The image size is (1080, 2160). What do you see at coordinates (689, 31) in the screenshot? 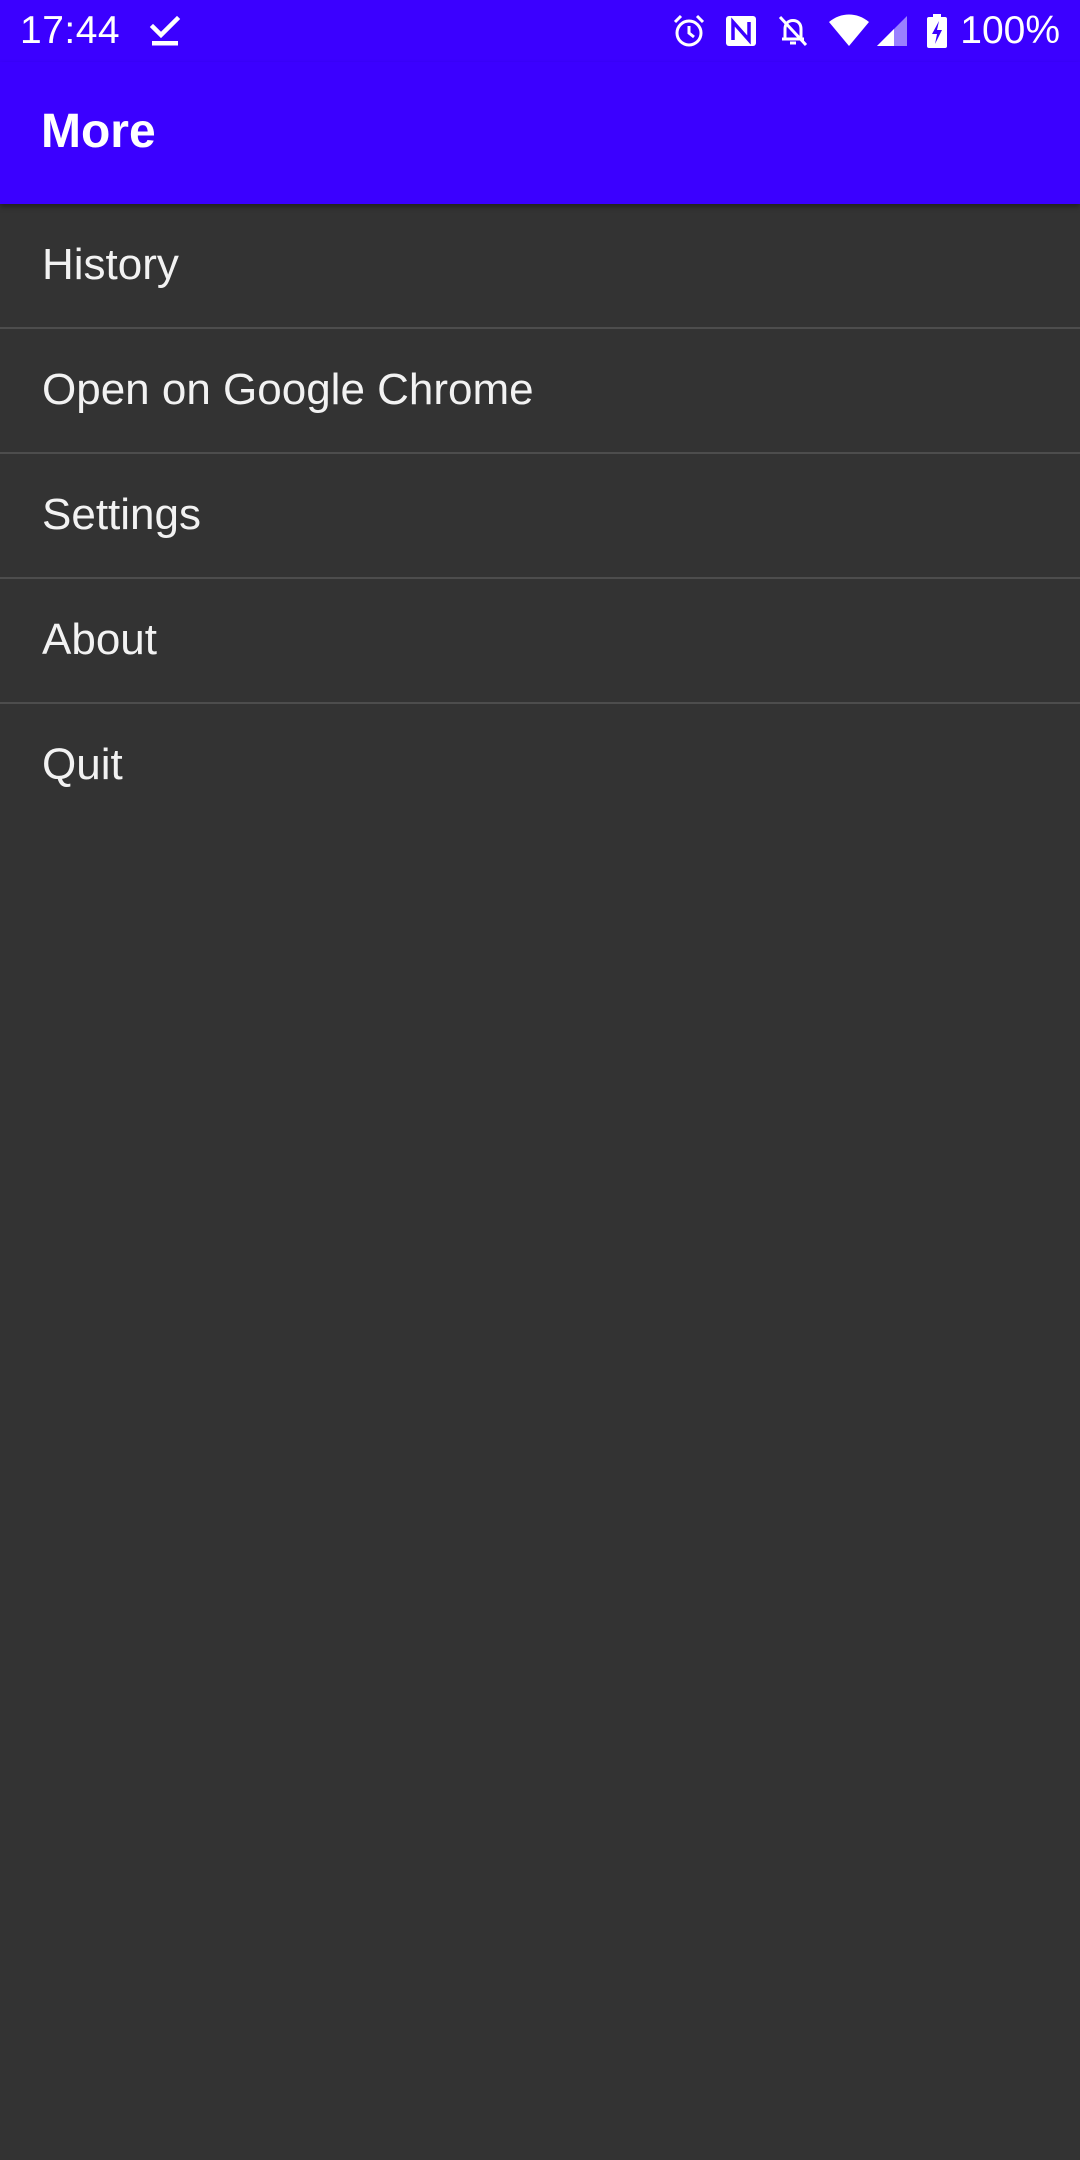
I see `alarm-icon` at bounding box center [689, 31].